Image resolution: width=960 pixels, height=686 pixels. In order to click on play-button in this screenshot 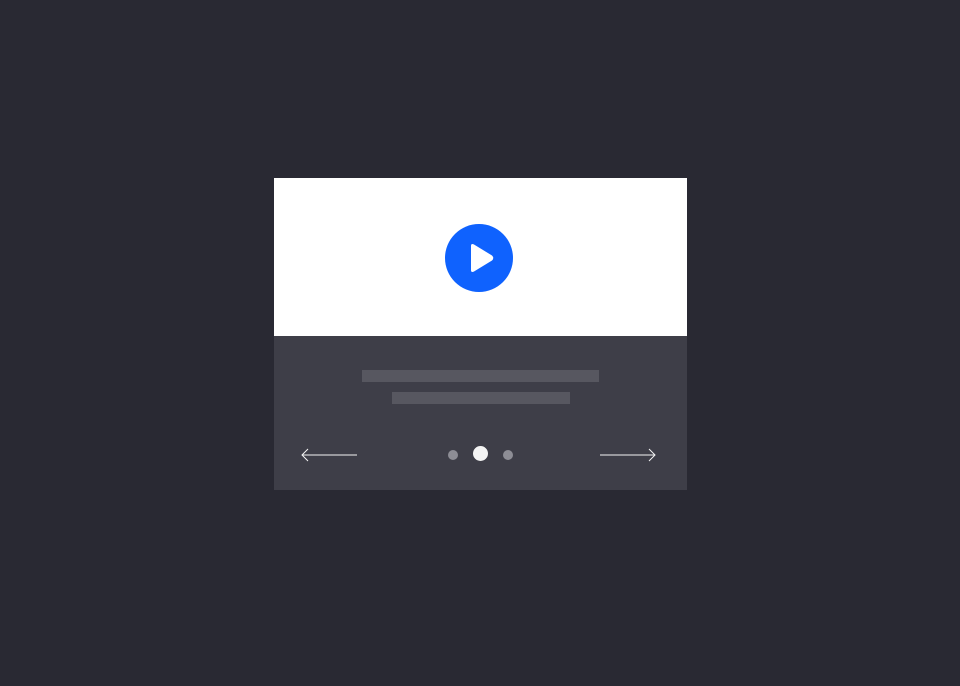, I will do `click(479, 258)`.